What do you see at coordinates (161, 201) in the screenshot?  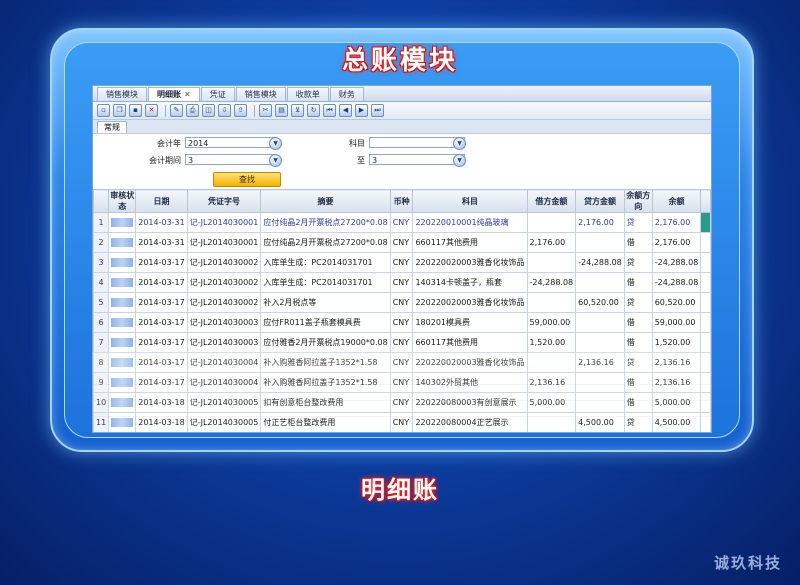 I see `col-header: 日期` at bounding box center [161, 201].